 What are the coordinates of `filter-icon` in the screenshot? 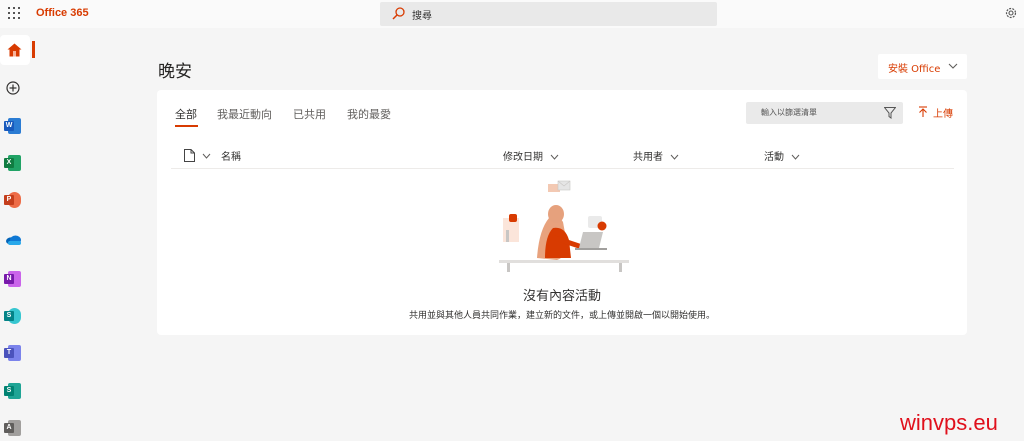 It's located at (890, 113).